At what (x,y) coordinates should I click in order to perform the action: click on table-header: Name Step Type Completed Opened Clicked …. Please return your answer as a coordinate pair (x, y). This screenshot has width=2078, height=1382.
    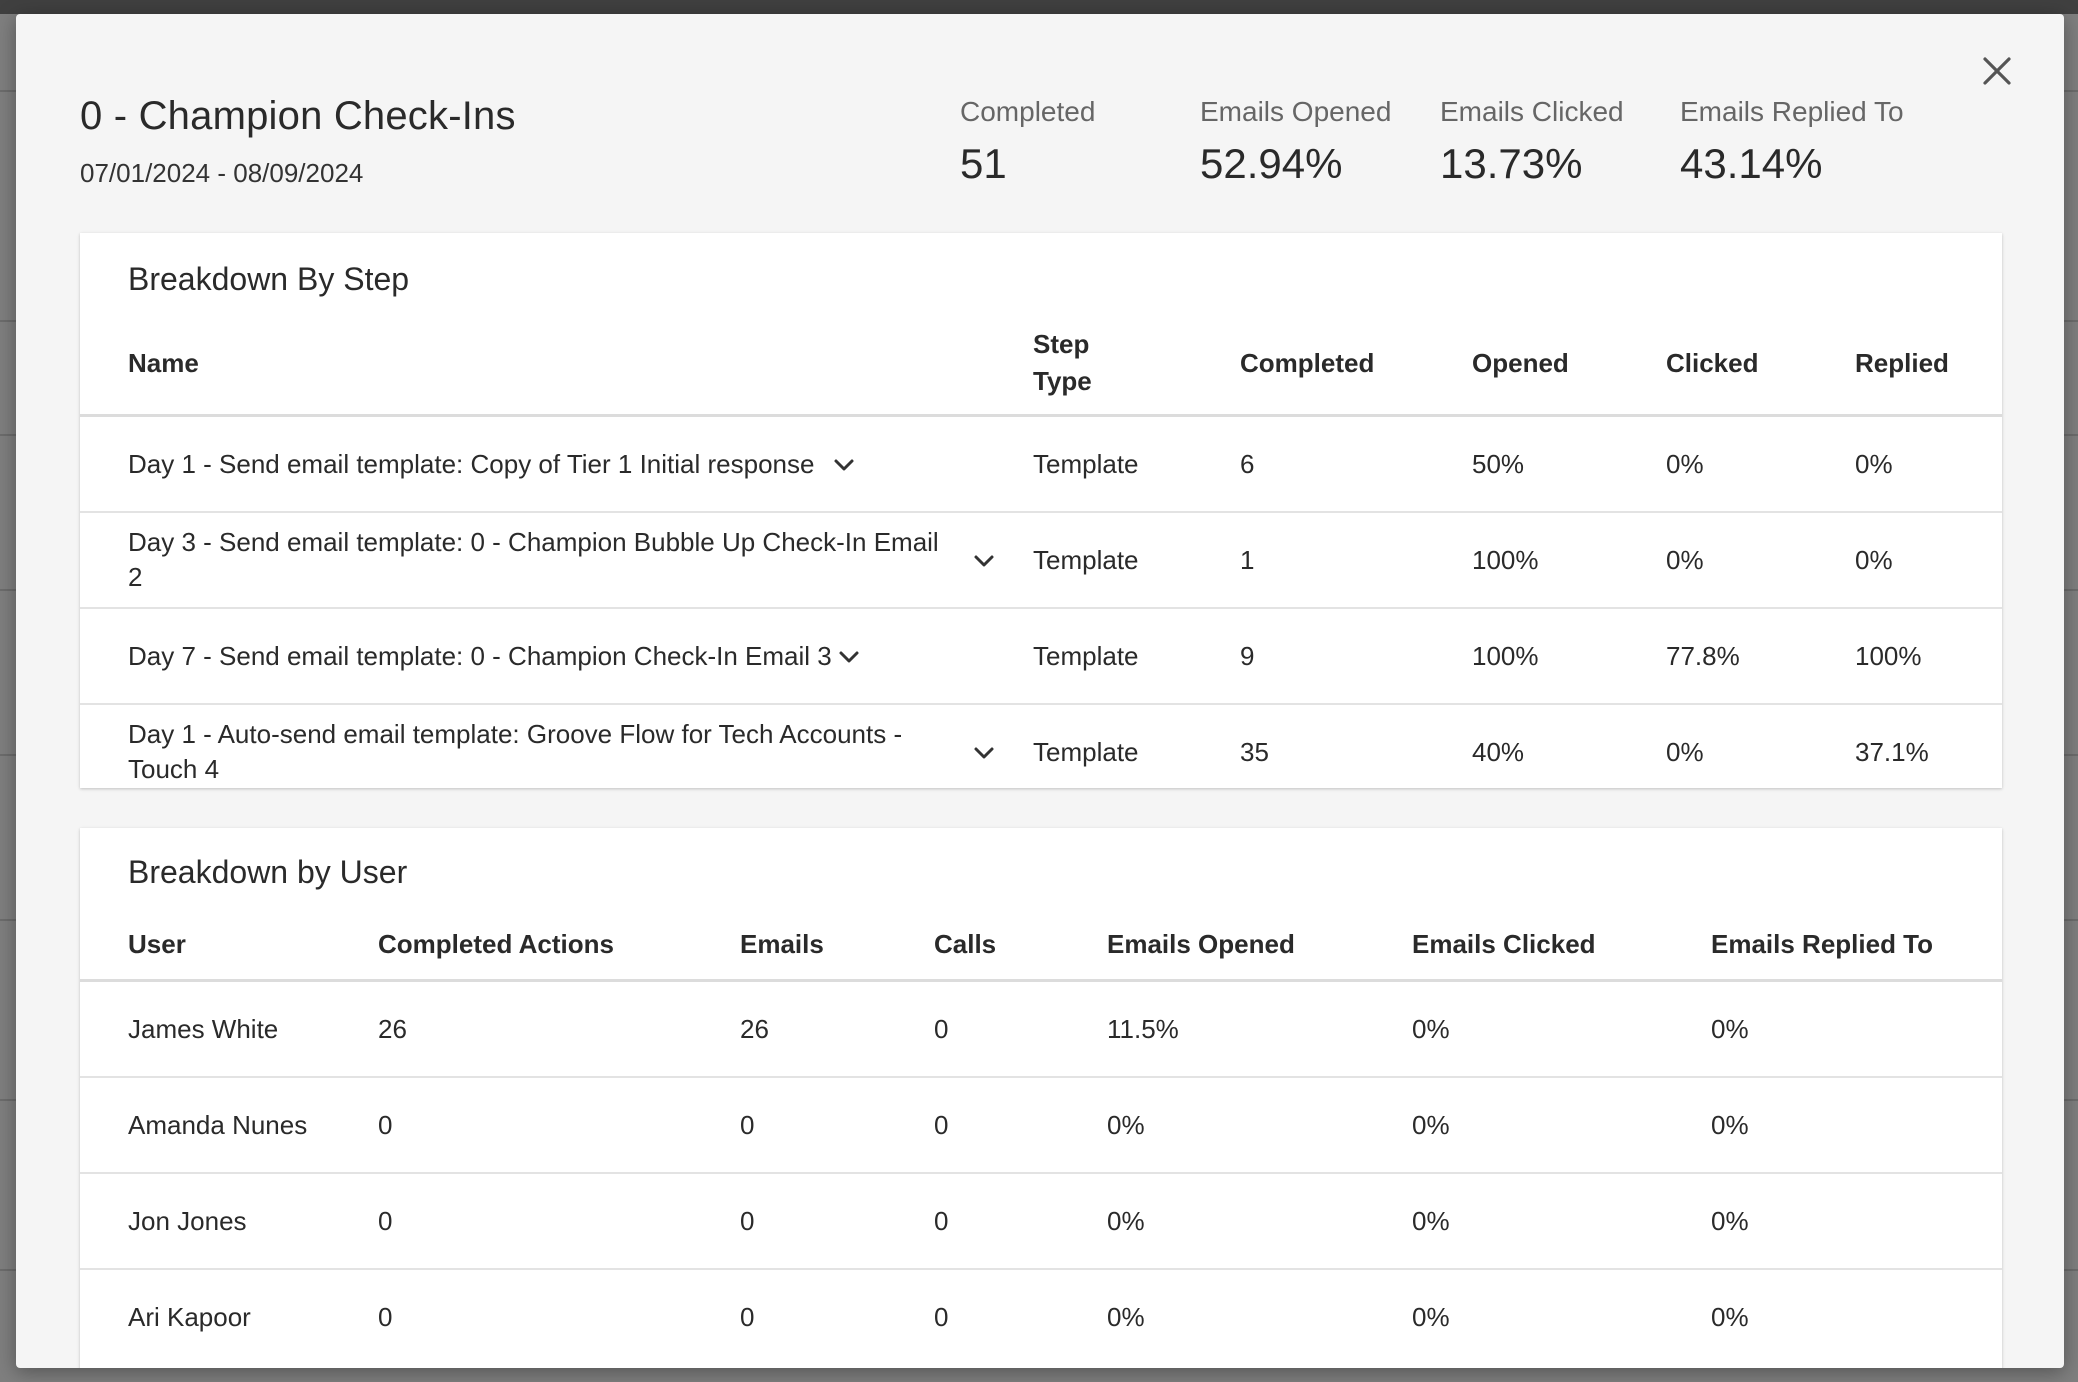
    Looking at the image, I should click on (1041, 365).